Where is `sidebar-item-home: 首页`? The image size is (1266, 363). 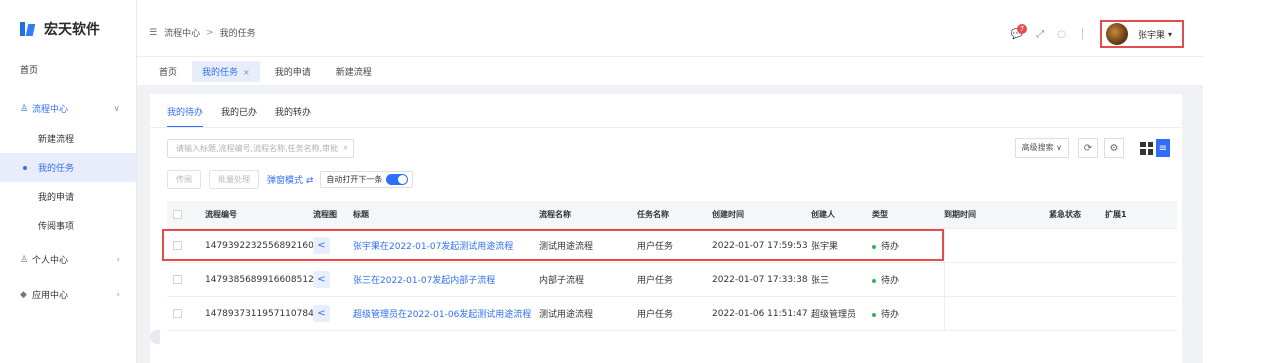
sidebar-item-home: 首页 is located at coordinates (68, 69).